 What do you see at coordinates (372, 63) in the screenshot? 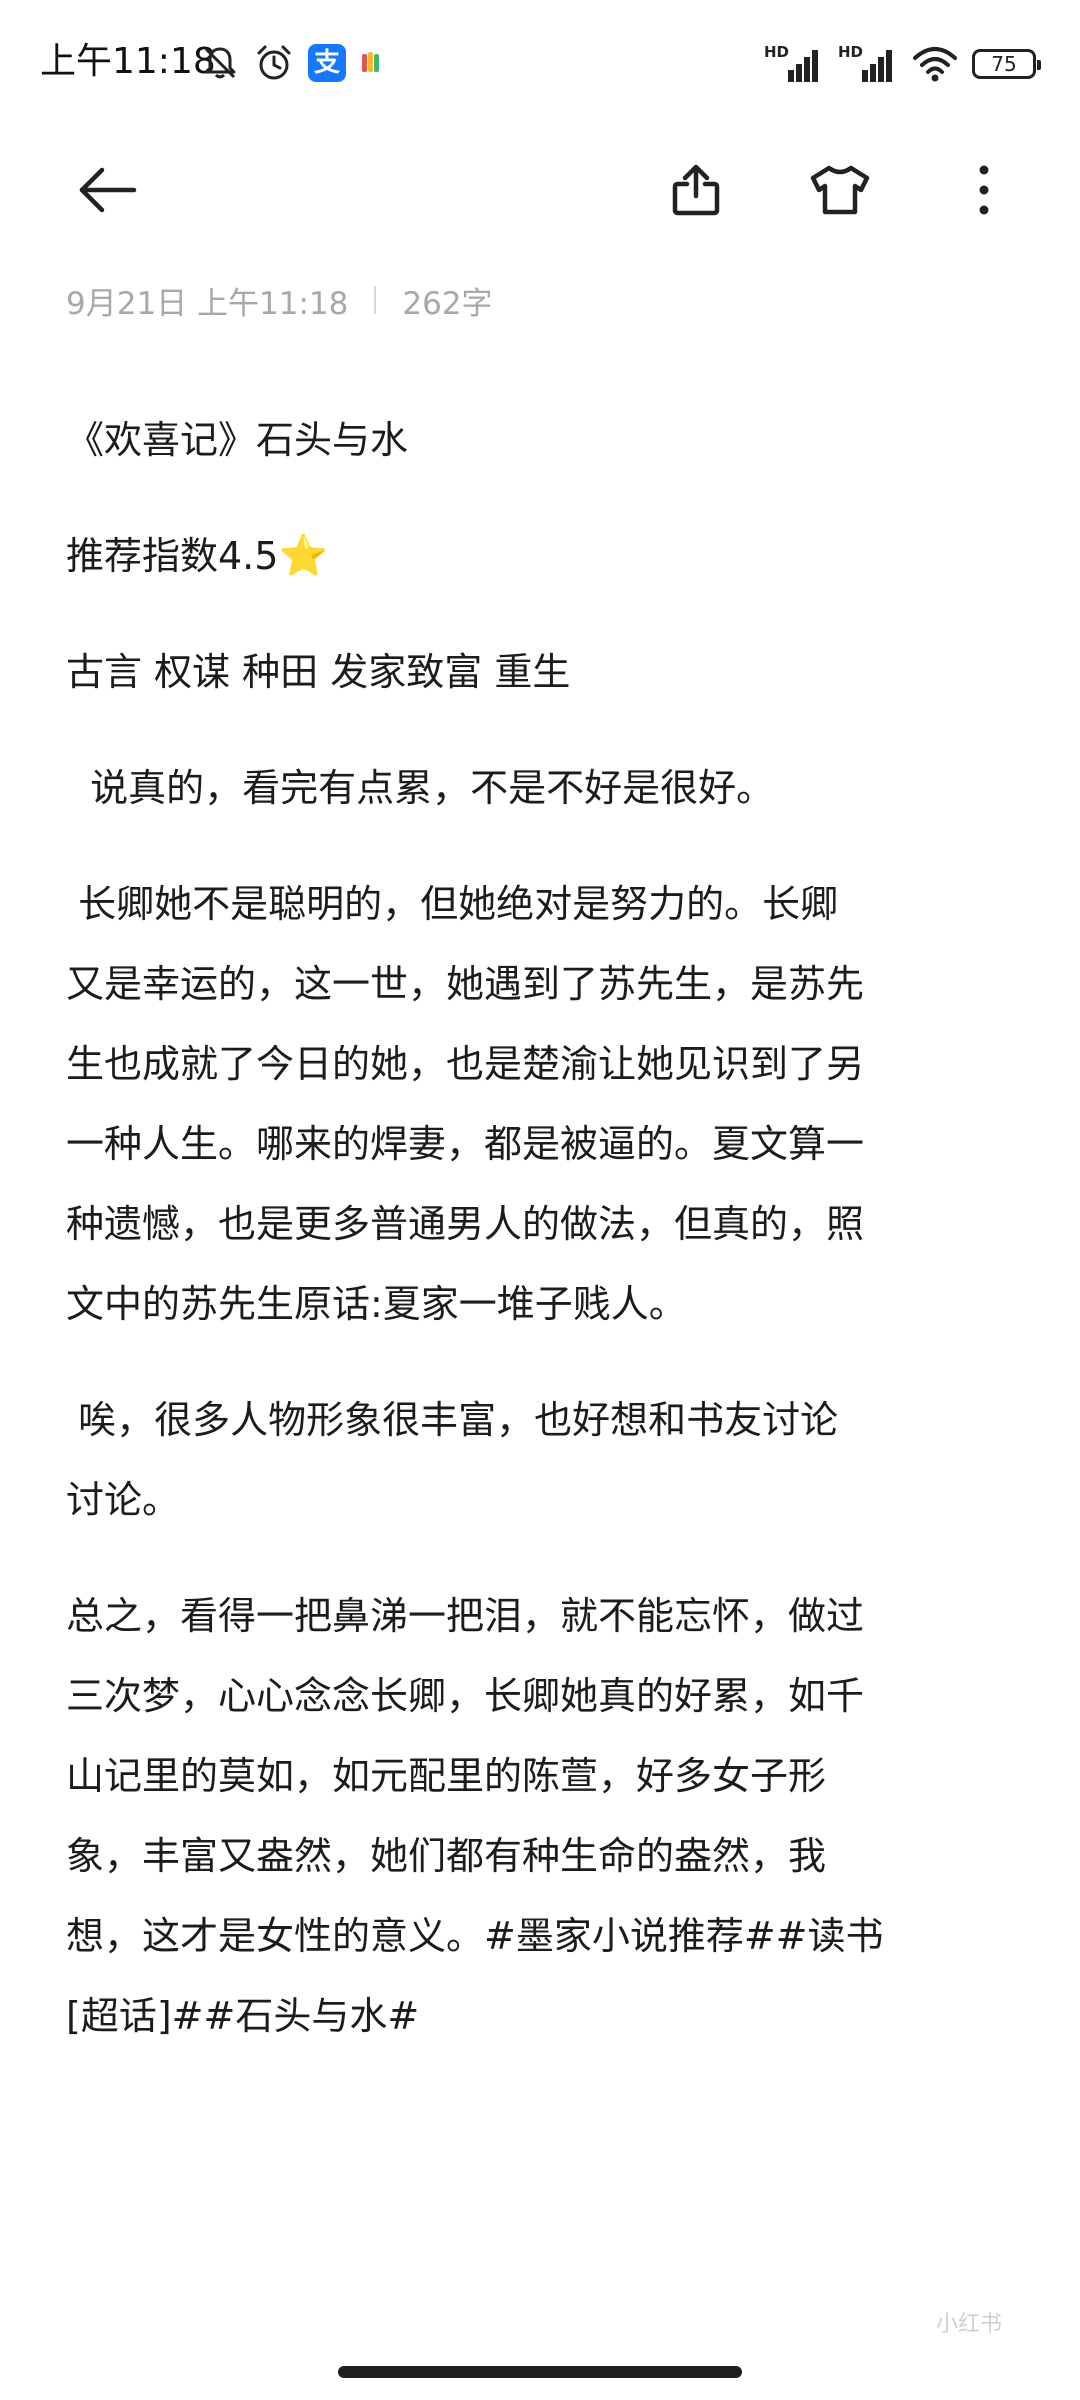
I see `color-app-icon` at bounding box center [372, 63].